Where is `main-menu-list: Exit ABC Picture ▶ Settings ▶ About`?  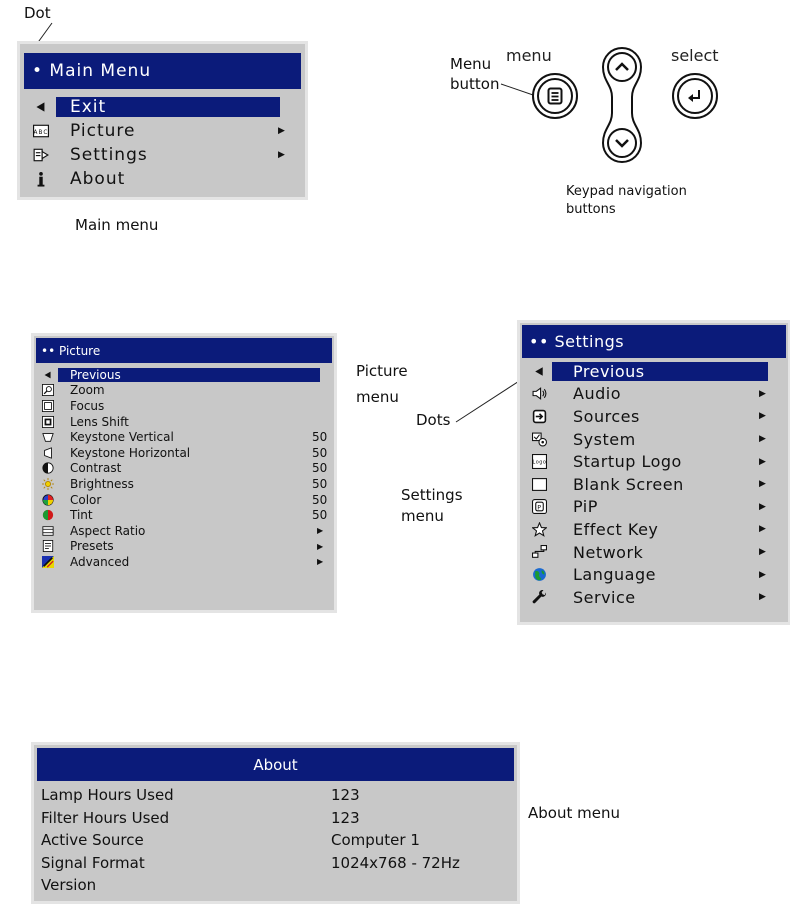 main-menu-list: Exit ABC Picture ▶ Settings ▶ About is located at coordinates (162, 143).